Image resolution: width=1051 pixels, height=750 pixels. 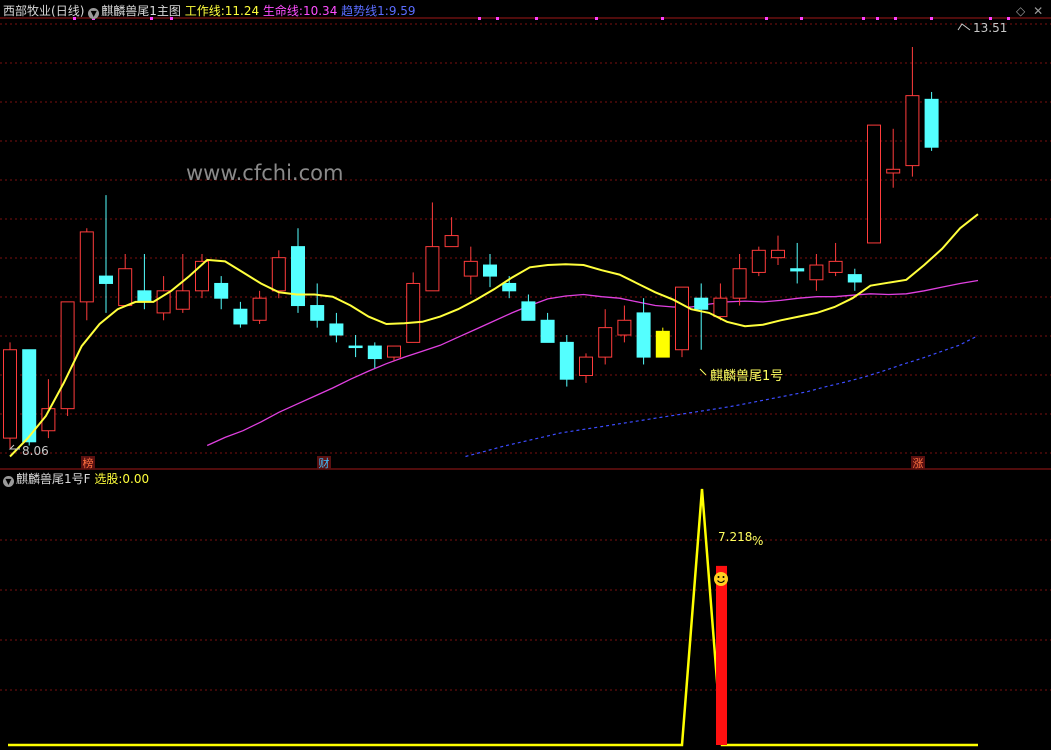 I want to click on work-line-value: 11.24, so click(x=242, y=11).